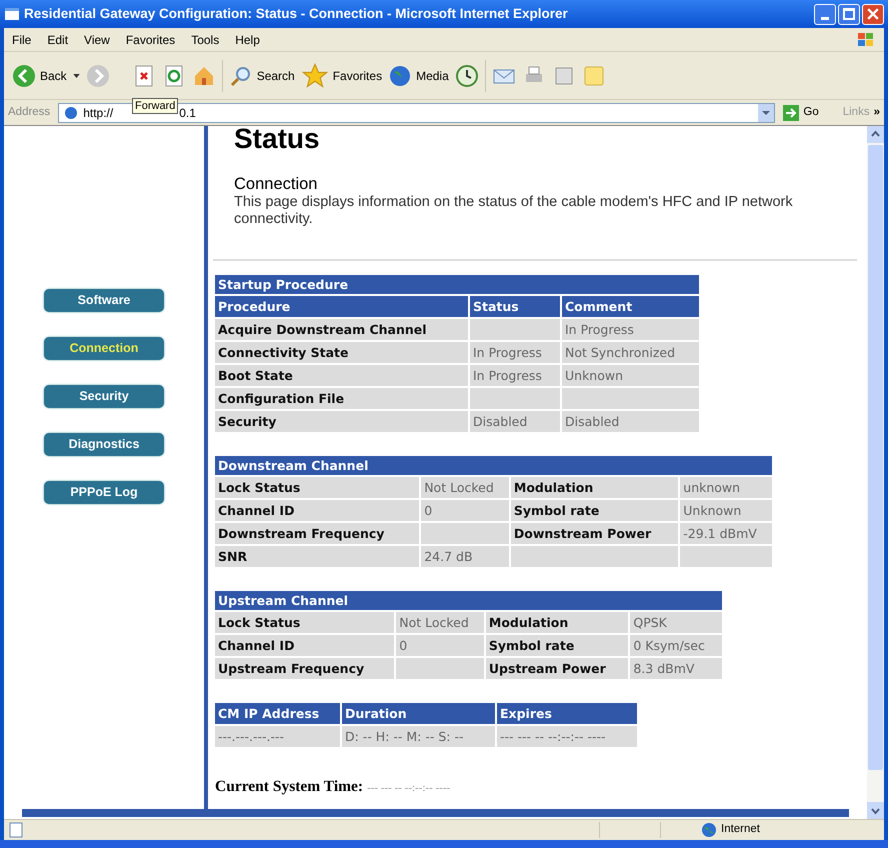  I want to click on nav-button: Connection, so click(104, 348).